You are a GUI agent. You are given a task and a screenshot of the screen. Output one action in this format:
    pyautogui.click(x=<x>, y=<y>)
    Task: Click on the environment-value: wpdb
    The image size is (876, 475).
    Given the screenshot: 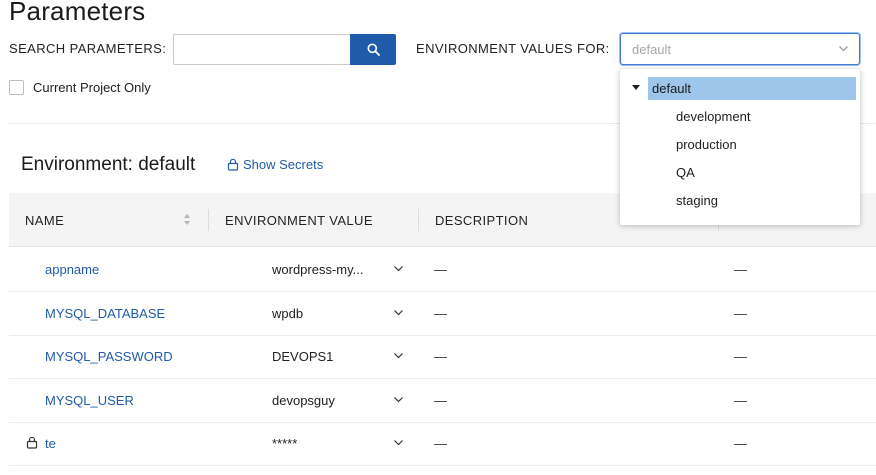 What is the action you would take?
    pyautogui.click(x=288, y=313)
    